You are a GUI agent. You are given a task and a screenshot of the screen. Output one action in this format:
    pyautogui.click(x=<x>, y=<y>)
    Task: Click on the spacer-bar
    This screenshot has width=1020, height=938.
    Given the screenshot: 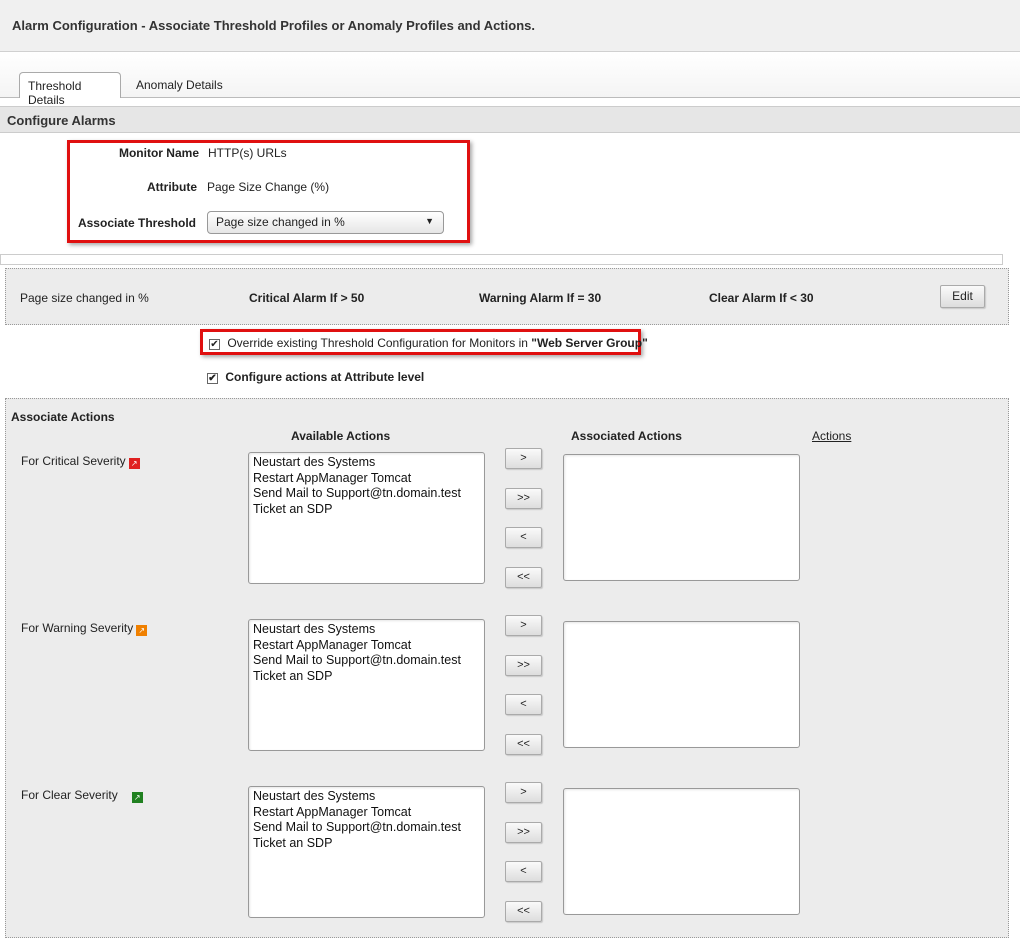 What is the action you would take?
    pyautogui.click(x=501, y=259)
    